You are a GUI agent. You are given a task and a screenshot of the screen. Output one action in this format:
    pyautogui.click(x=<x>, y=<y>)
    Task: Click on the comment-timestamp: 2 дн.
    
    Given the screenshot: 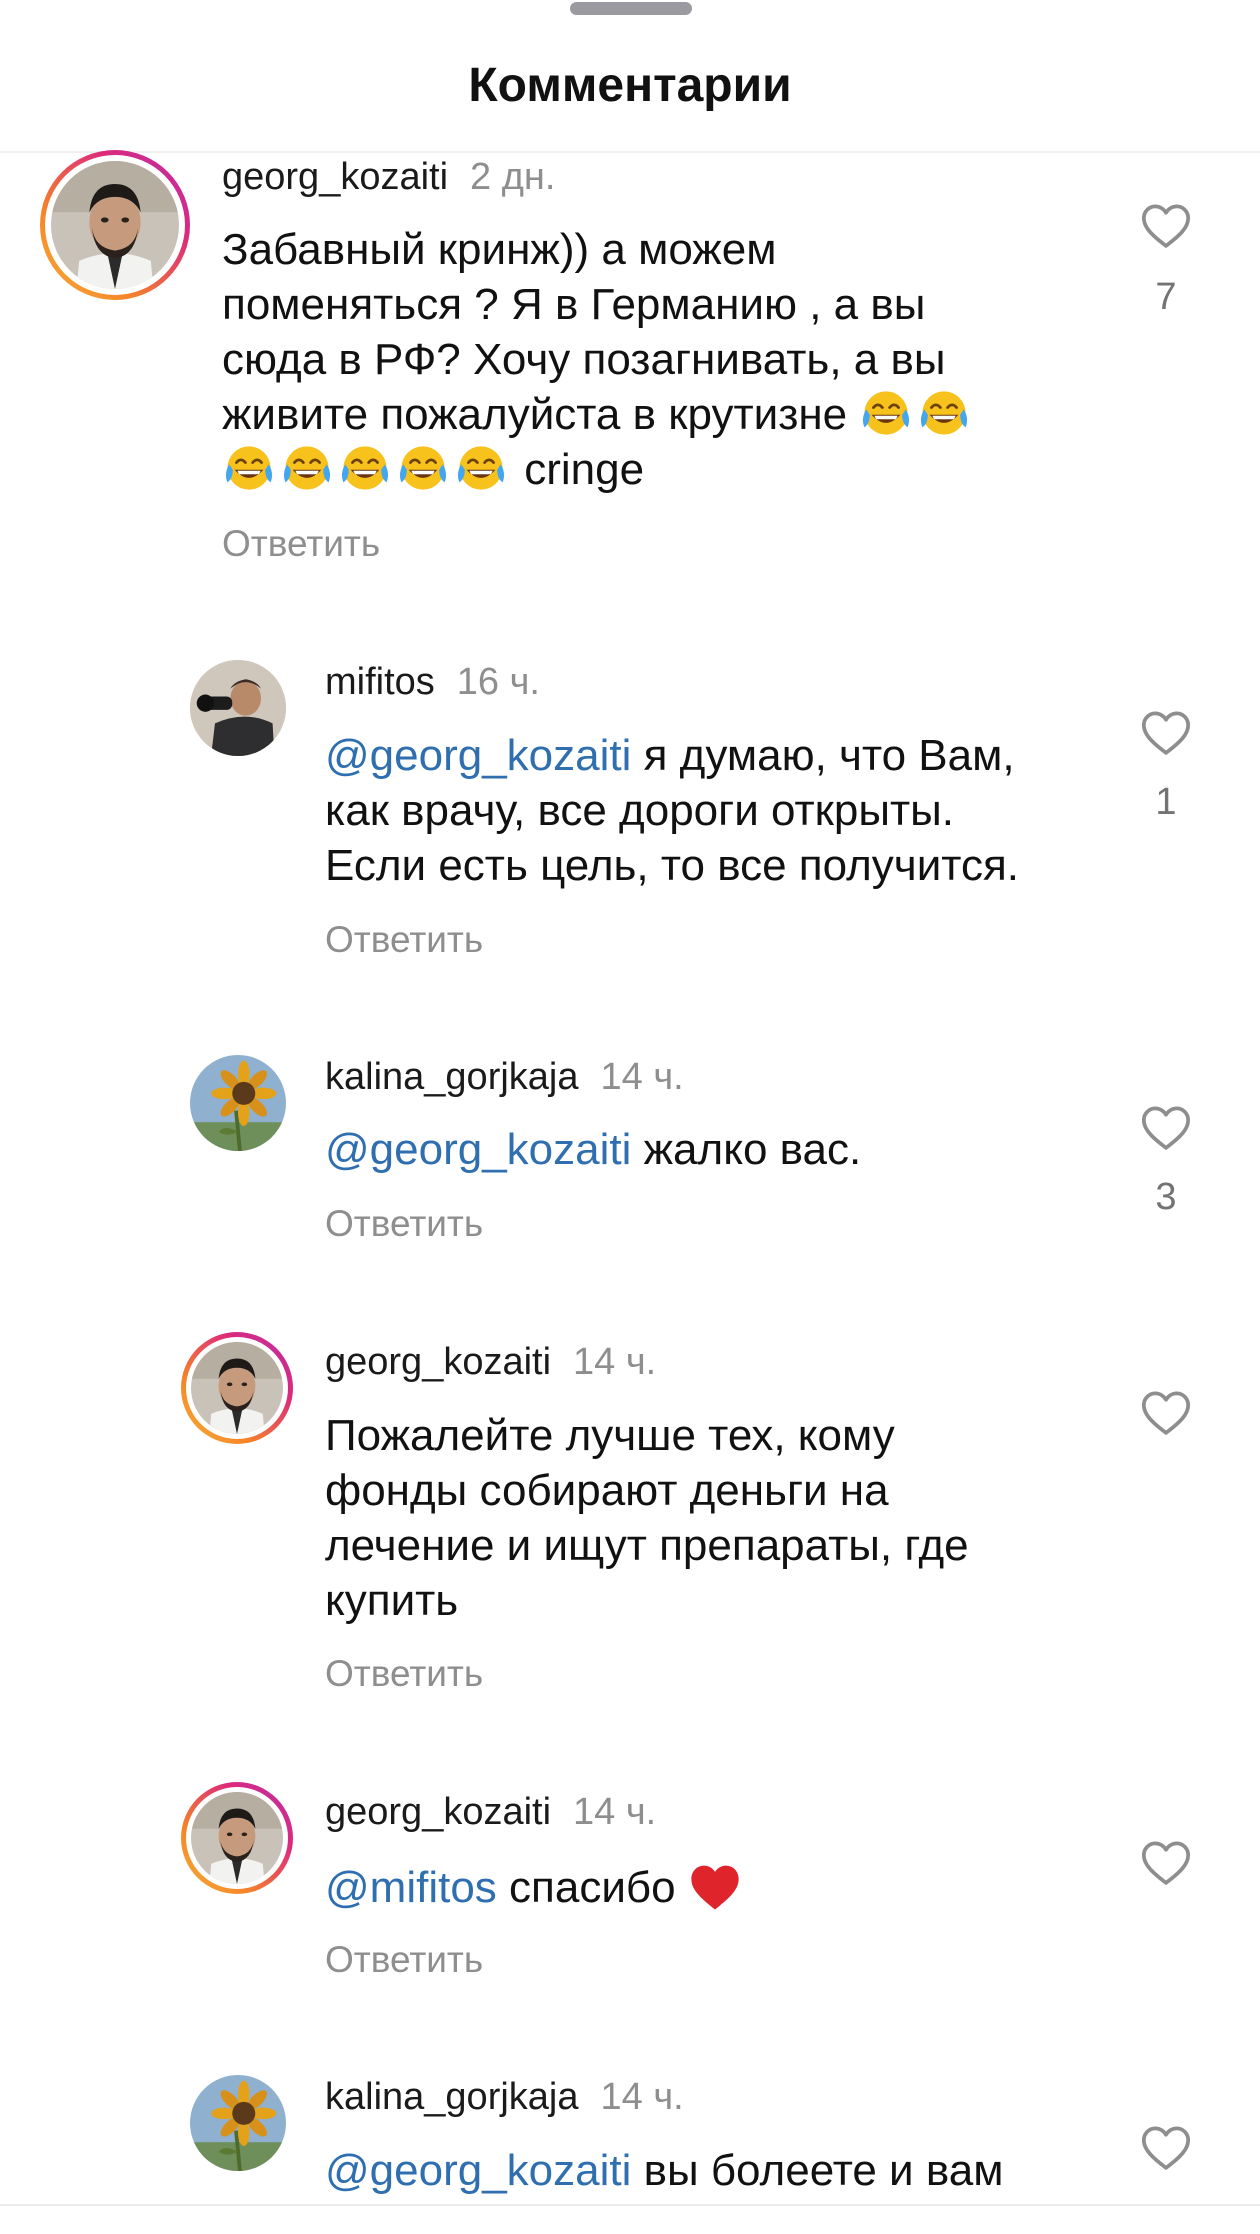 What is the action you would take?
    pyautogui.click(x=513, y=177)
    